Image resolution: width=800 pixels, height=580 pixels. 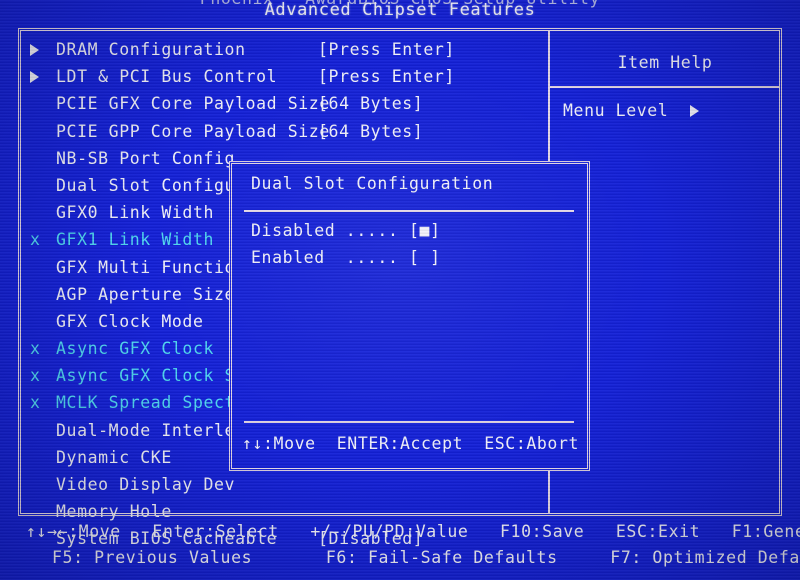 I want to click on dialog-title-divider, so click(x=409, y=211).